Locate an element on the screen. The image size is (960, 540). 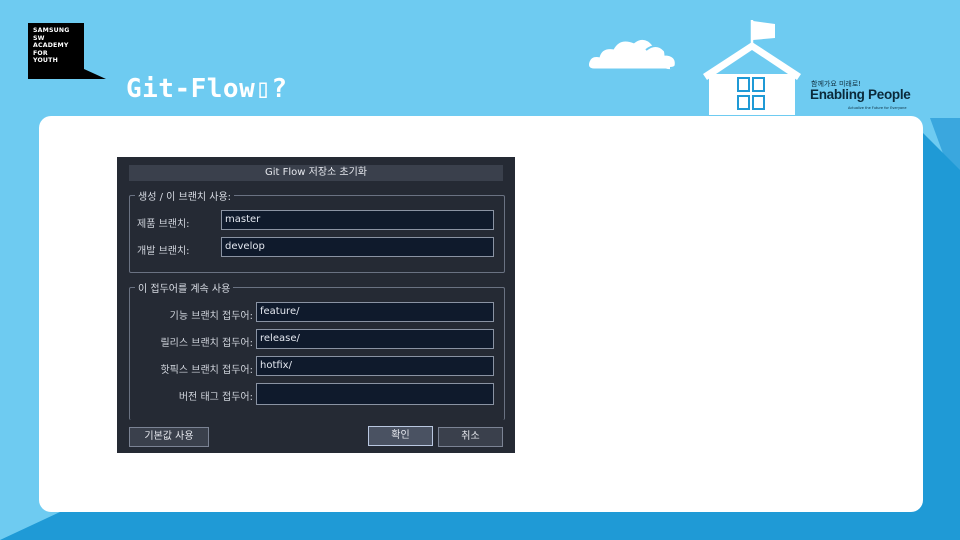
version-tag-prefix-input is located at coordinates (375, 394).